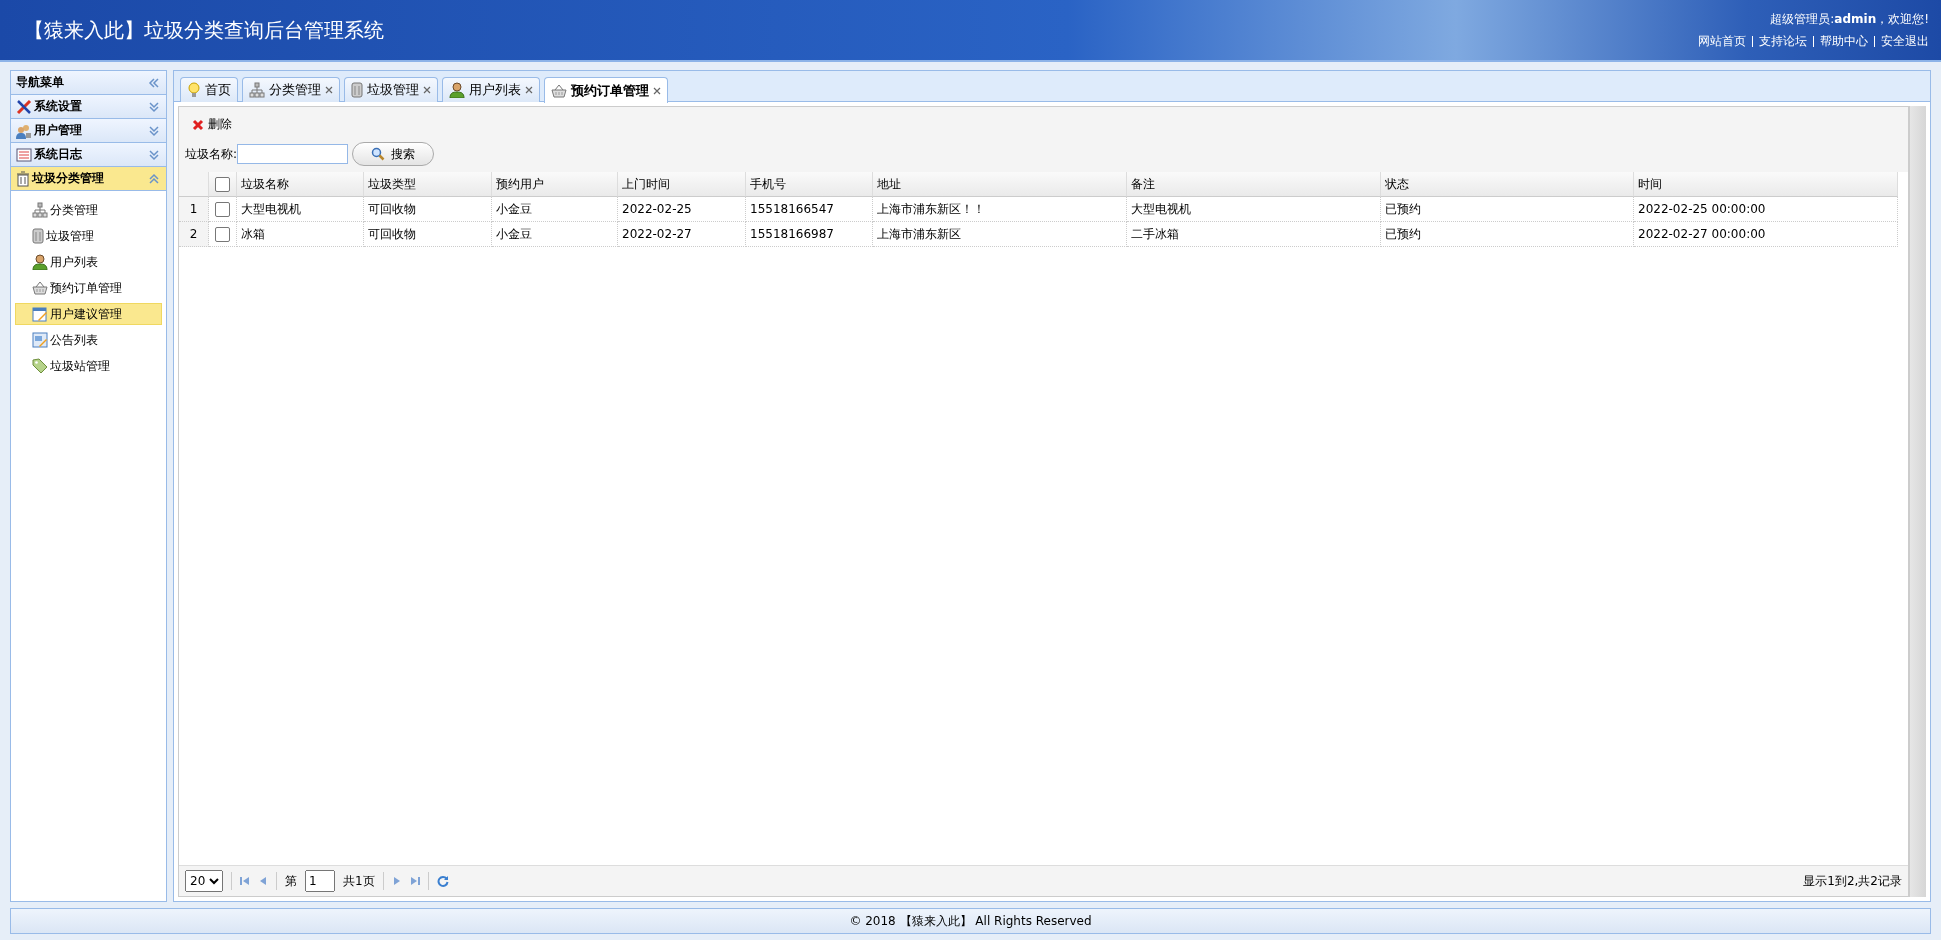 The height and width of the screenshot is (940, 1941). I want to click on table-cell: 2022-02-27, so click(682, 234).